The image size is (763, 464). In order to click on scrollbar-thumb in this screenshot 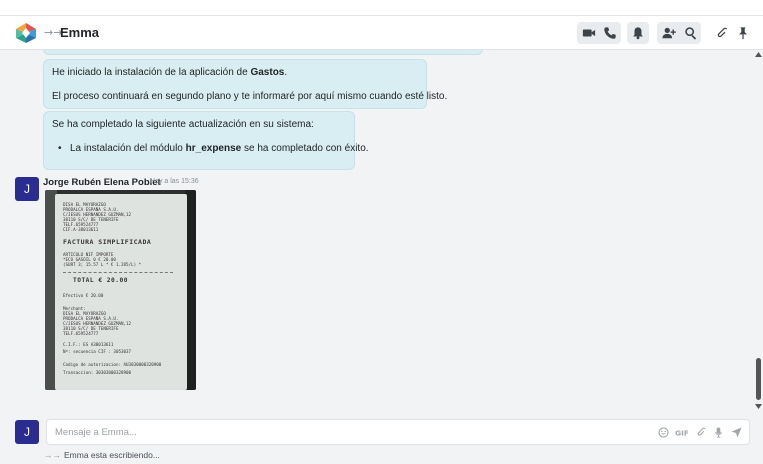, I will do `click(758, 379)`.